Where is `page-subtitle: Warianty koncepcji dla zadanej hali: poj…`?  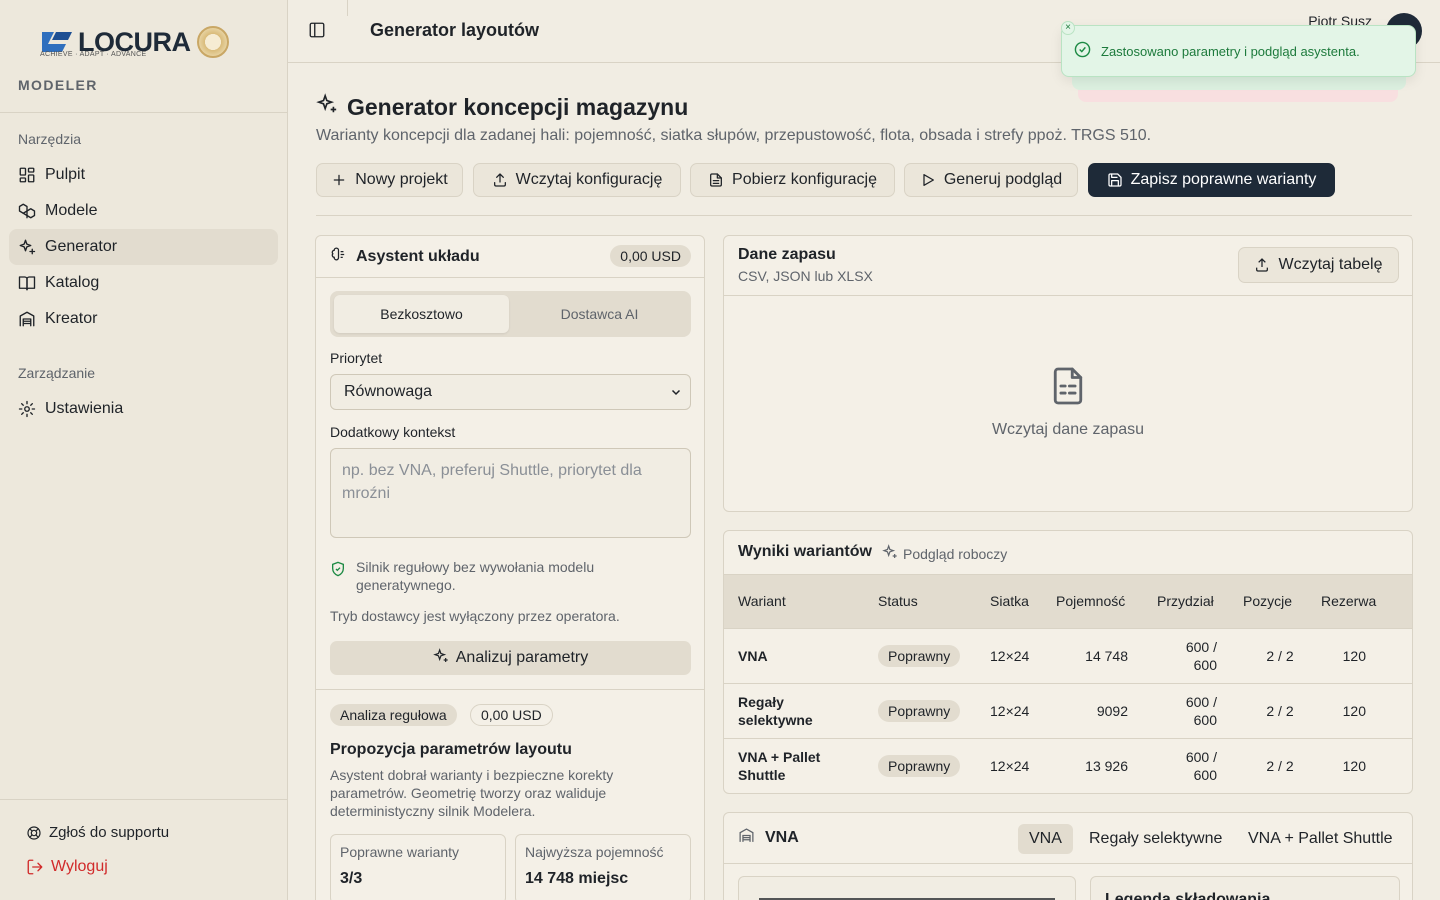 page-subtitle: Warianty koncepcji dla zadanej hali: poj… is located at coordinates (734, 135).